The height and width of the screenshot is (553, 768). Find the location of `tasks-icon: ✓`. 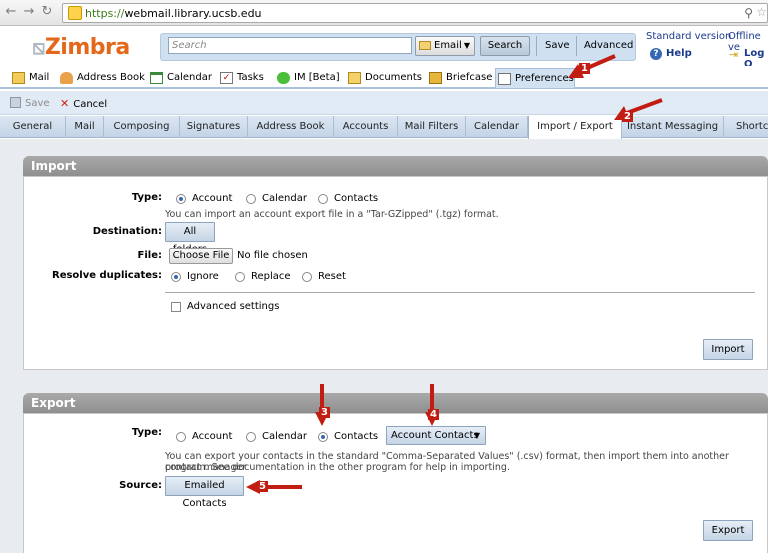

tasks-icon: ✓ is located at coordinates (226, 78).